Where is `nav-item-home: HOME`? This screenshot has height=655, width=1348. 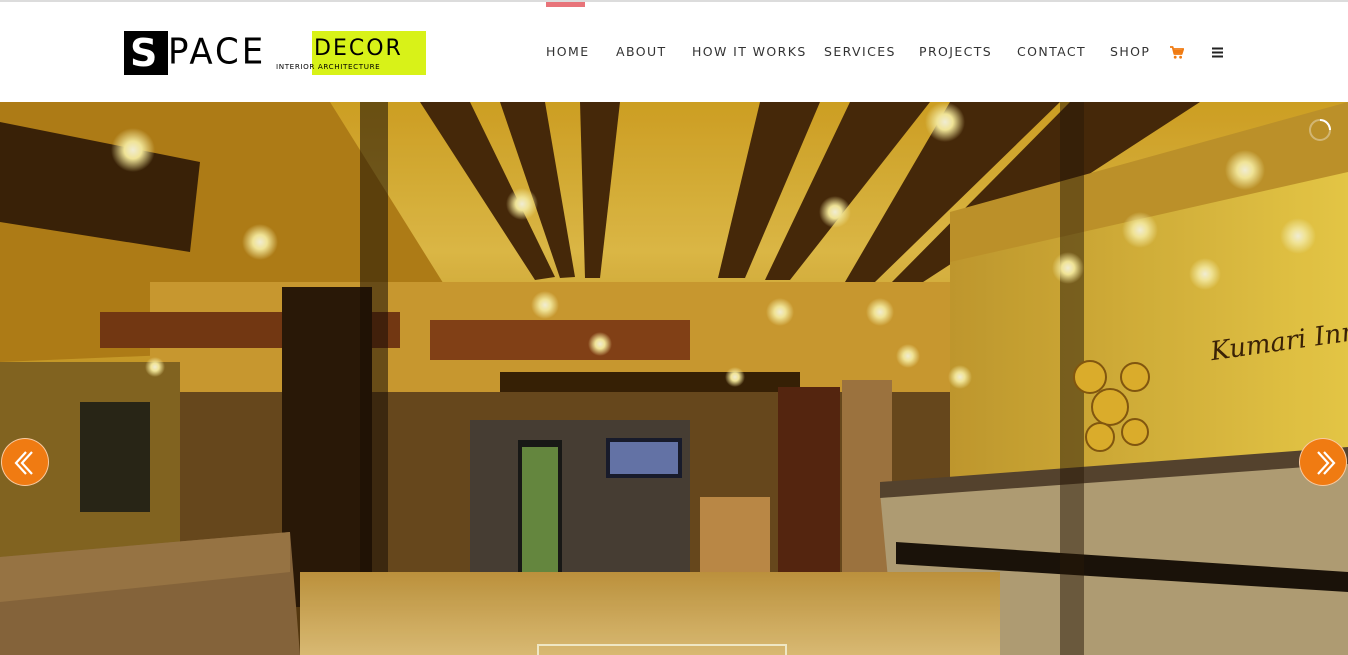
nav-item-home: HOME is located at coordinates (568, 52).